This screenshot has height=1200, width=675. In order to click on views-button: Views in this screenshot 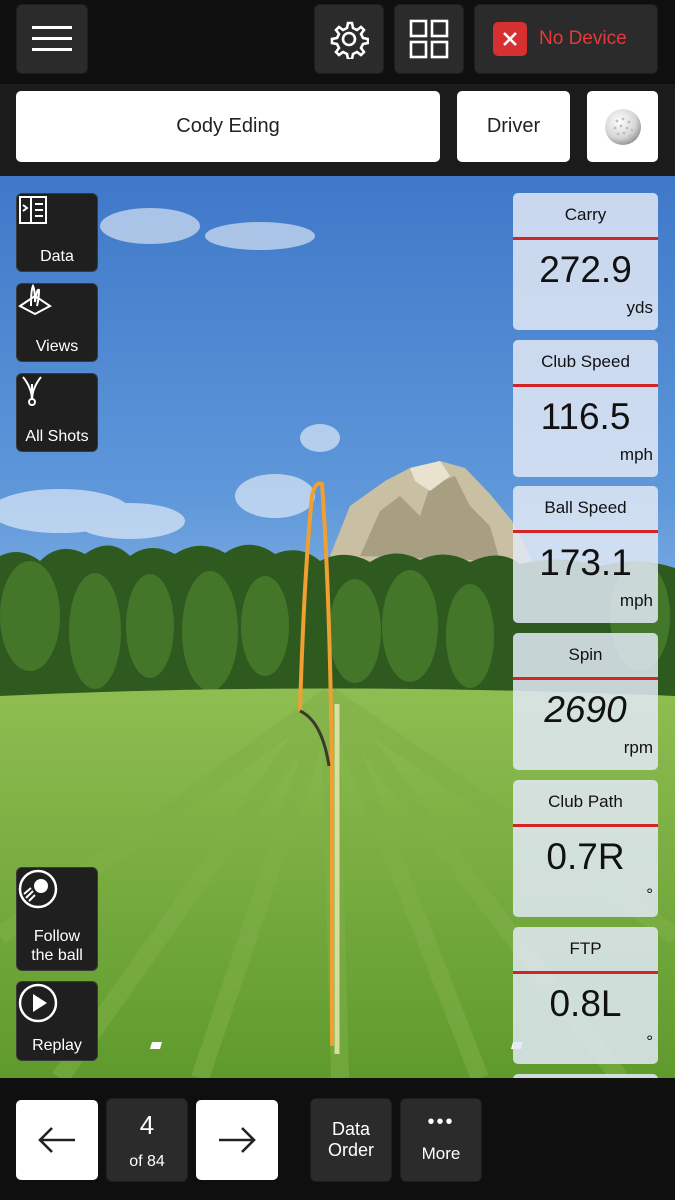, I will do `click(57, 322)`.